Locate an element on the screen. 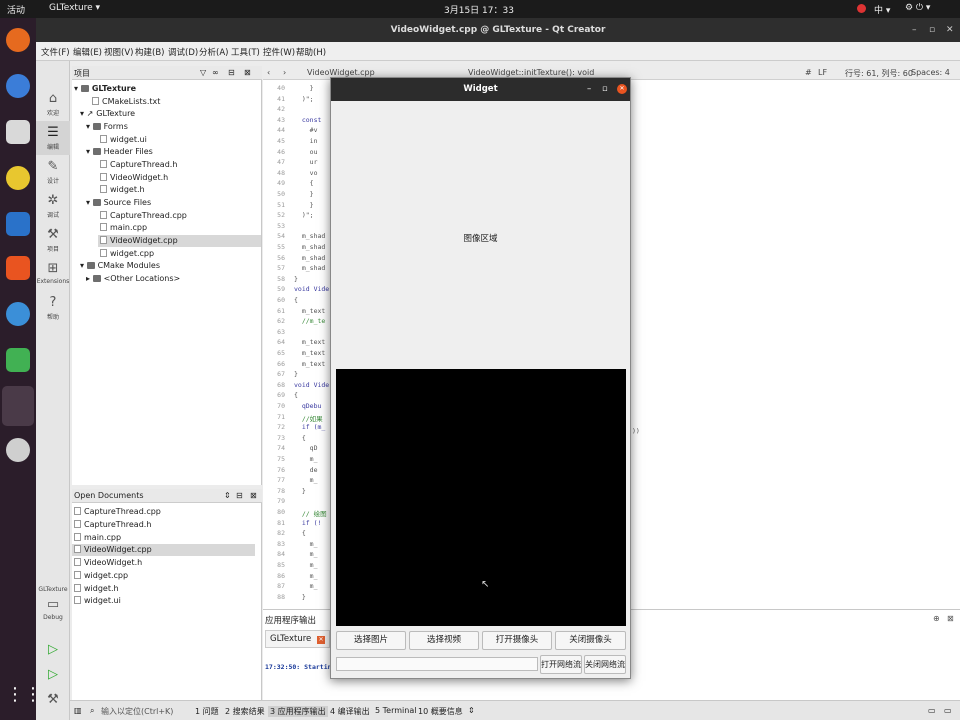 The image size is (960, 720). input-method: 中 ▾ is located at coordinates (882, 9).